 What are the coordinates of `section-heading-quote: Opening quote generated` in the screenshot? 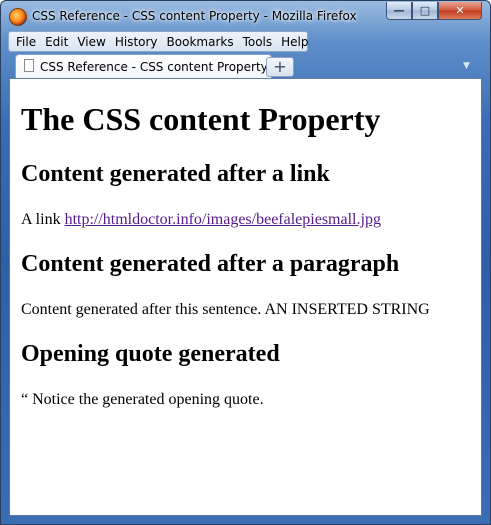 It's located at (150, 354).